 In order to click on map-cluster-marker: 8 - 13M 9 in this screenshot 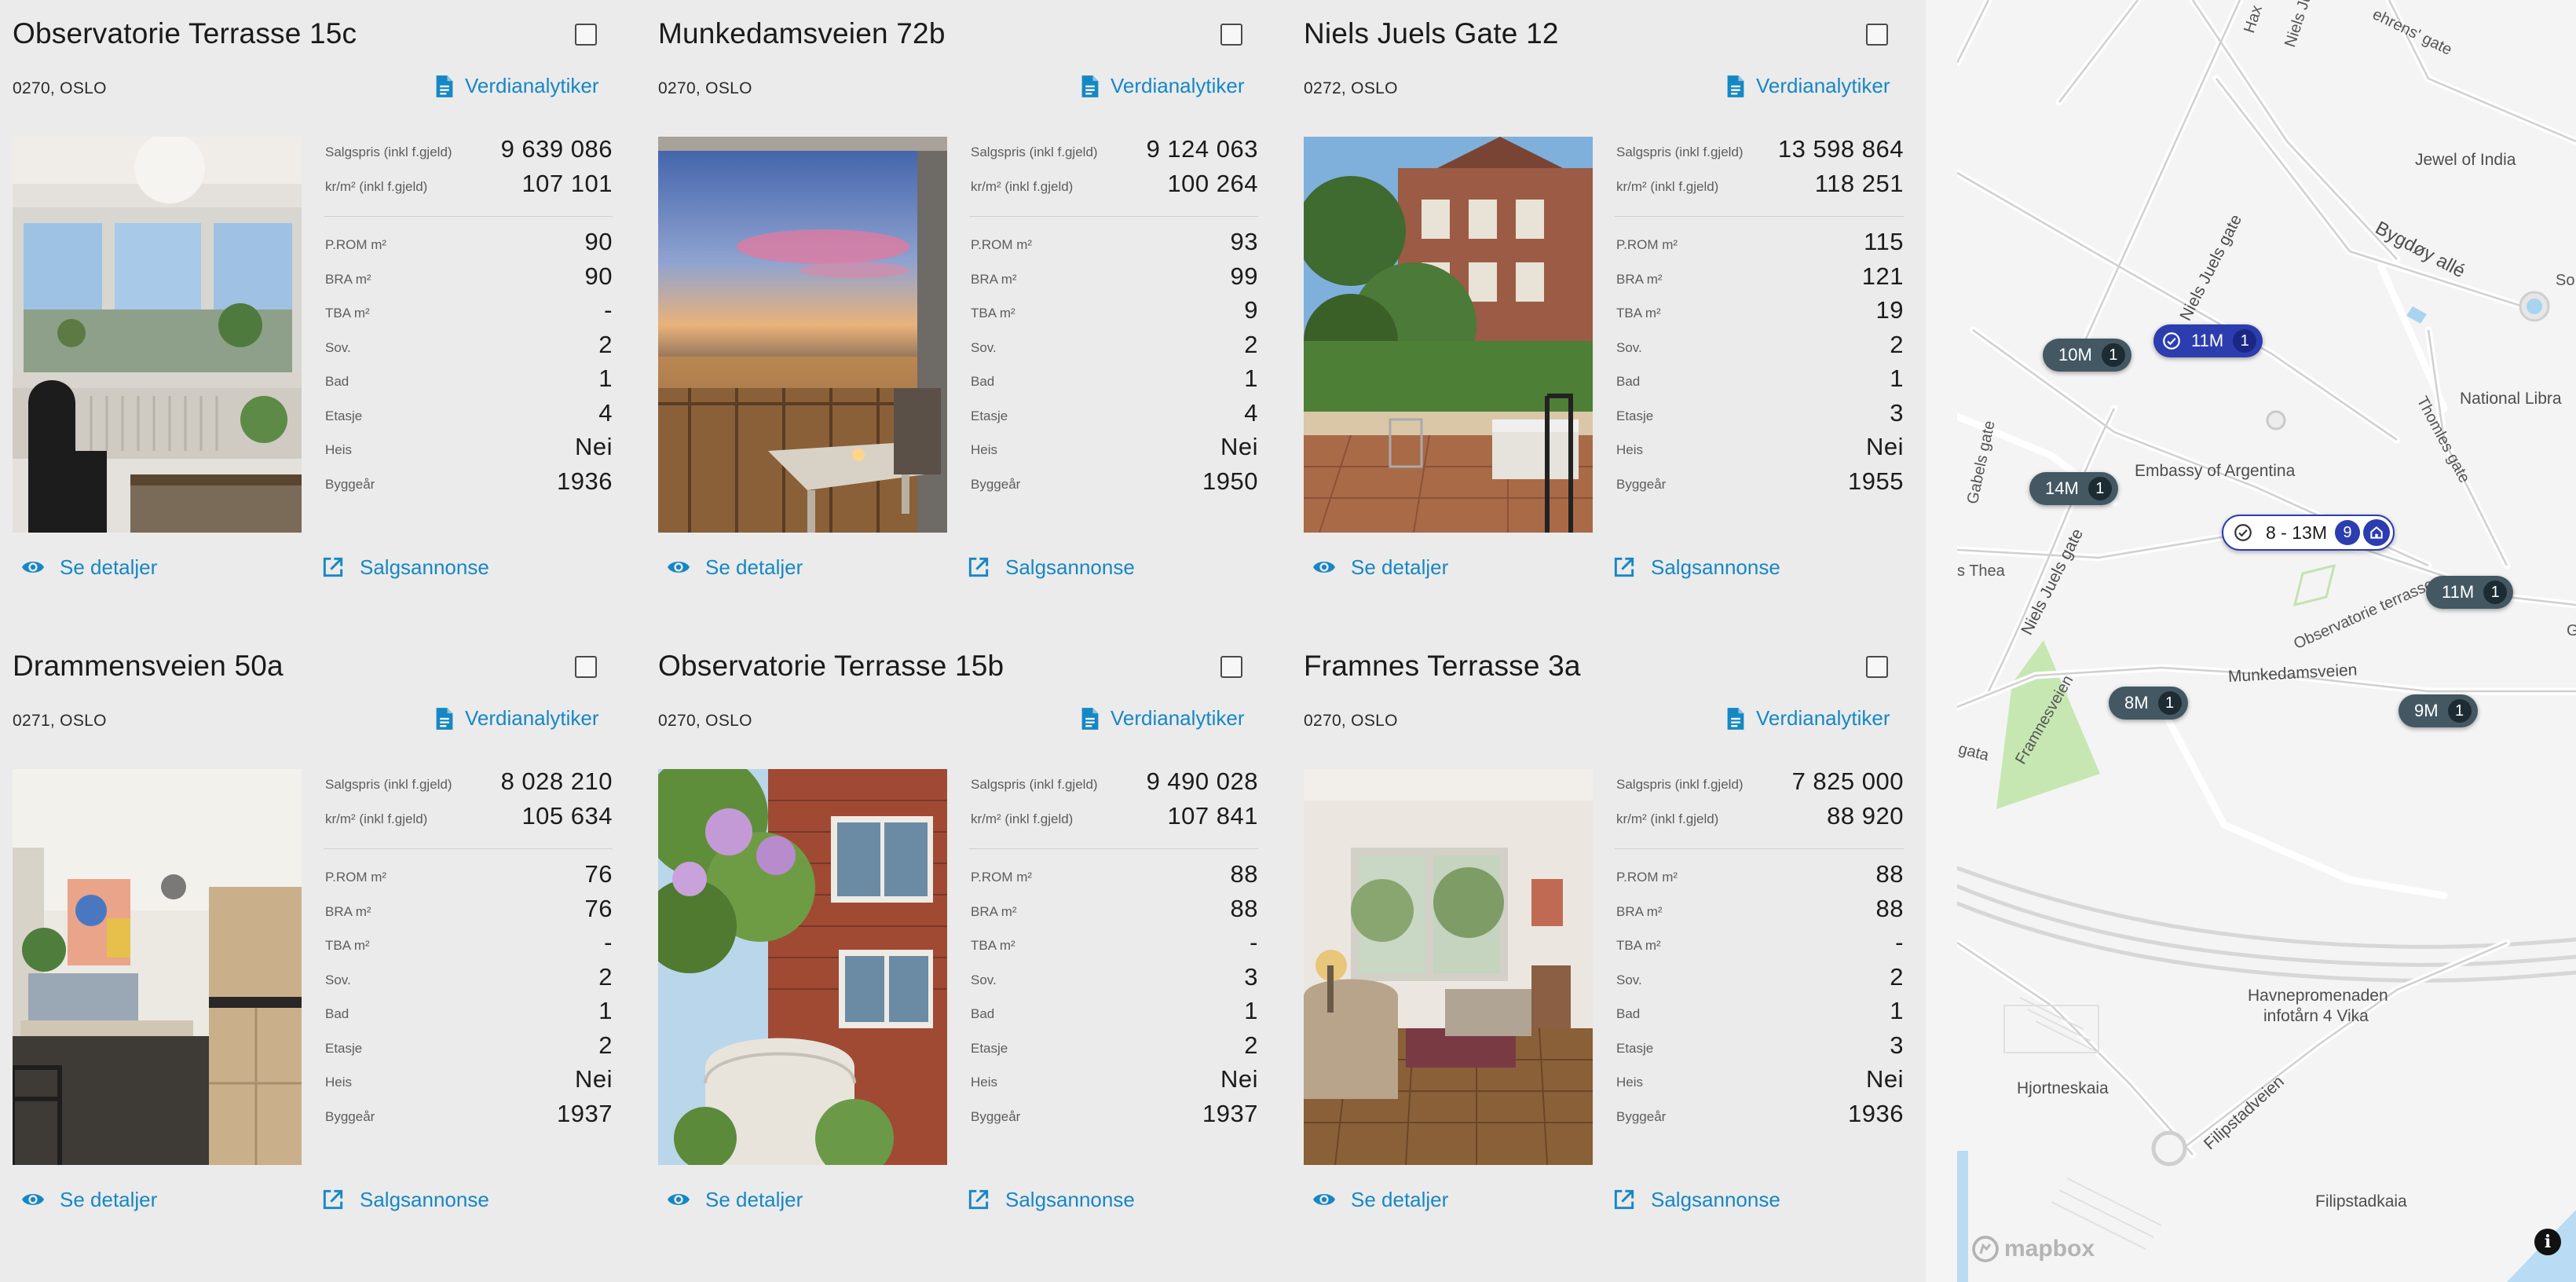, I will do `click(2308, 533)`.